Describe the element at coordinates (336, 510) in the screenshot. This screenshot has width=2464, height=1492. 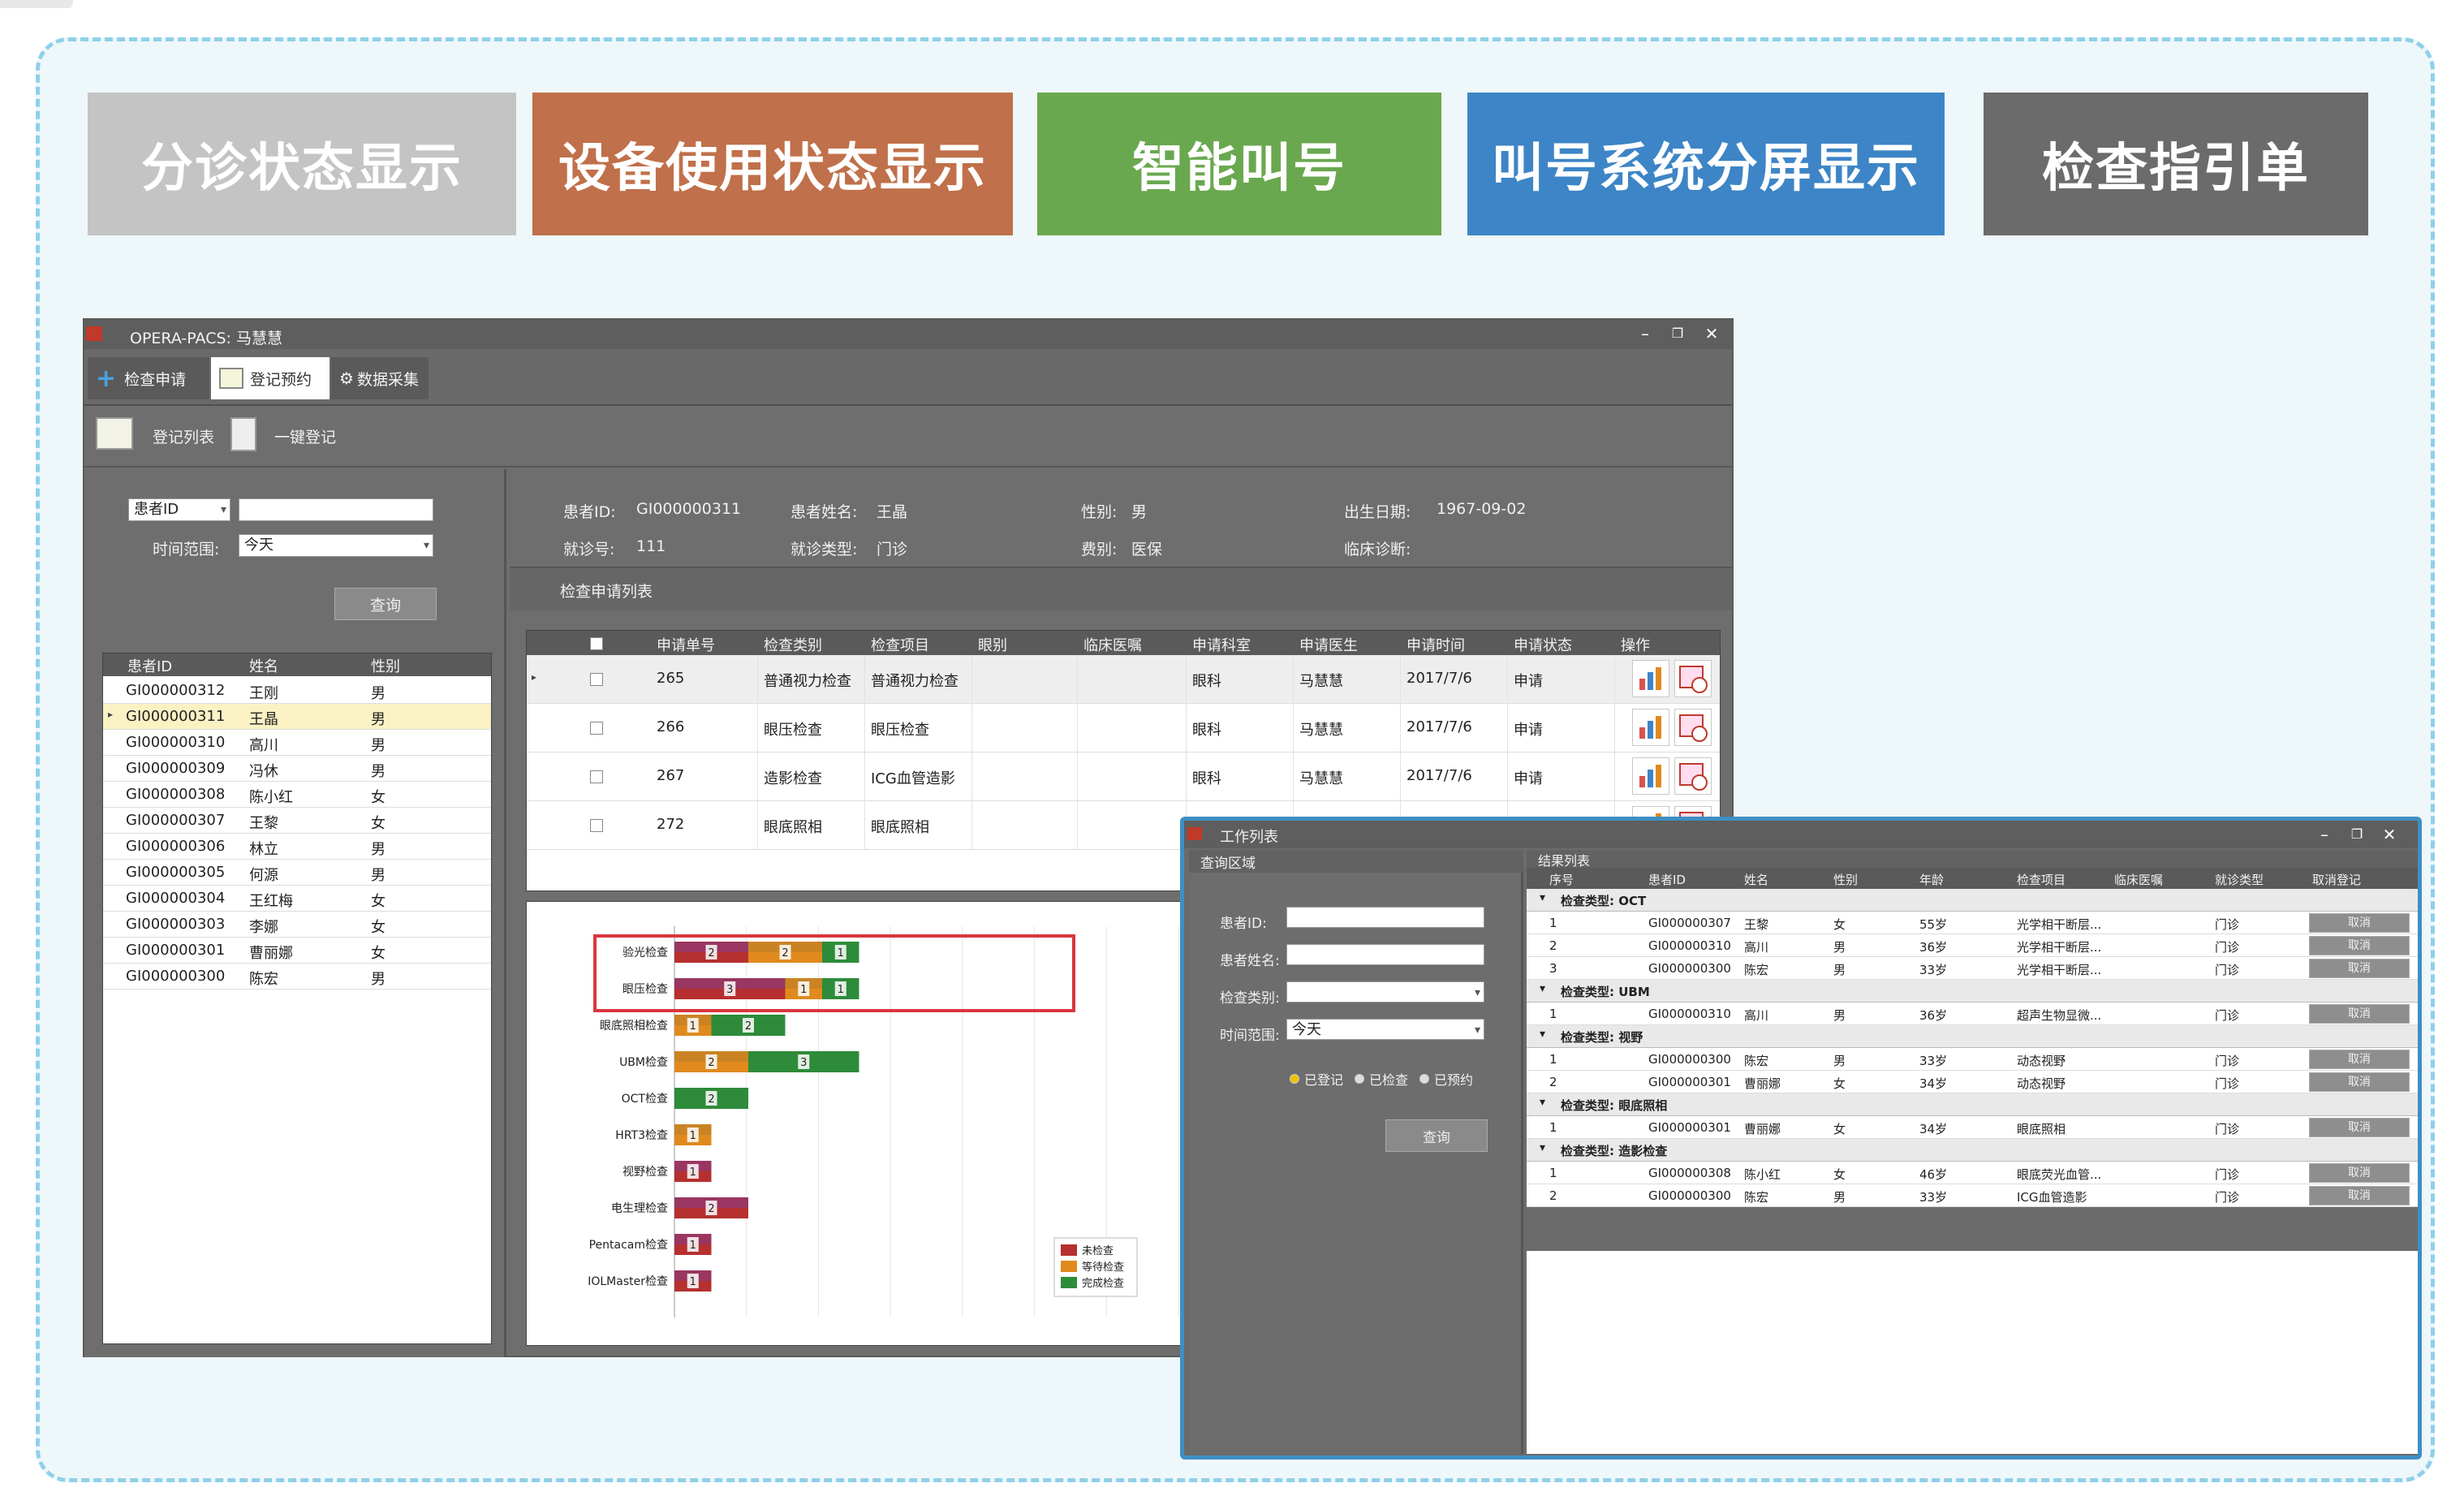
I see `field-value-input` at that location.